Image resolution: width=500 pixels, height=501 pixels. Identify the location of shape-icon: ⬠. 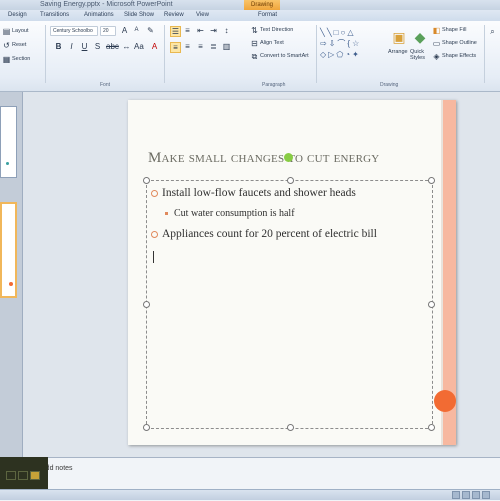
(340, 54).